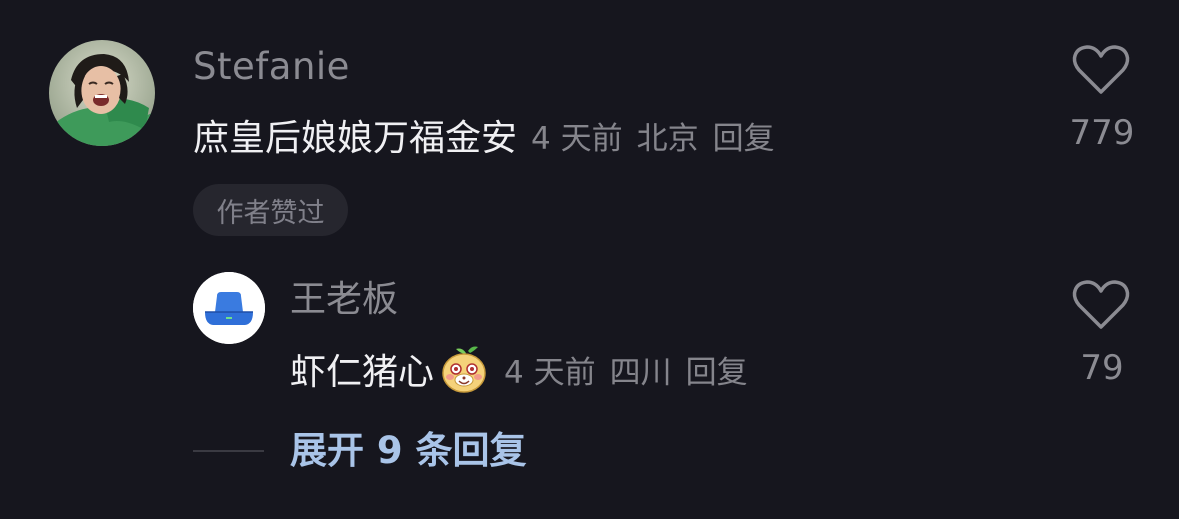 This screenshot has width=1179, height=519. What do you see at coordinates (464, 369) in the screenshot?
I see `cute-pig-emoji-icon` at bounding box center [464, 369].